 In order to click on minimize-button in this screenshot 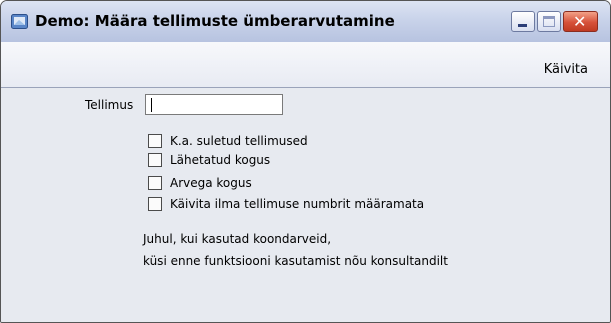, I will do `click(523, 21)`.